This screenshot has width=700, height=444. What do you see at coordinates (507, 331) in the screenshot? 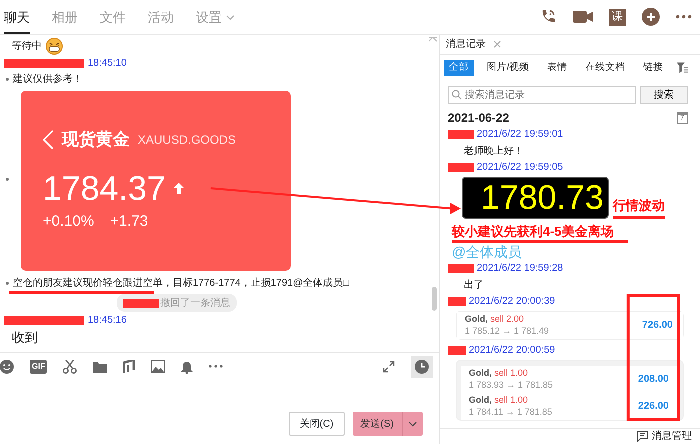
I see `trade-prices: 1 785.12 → 1 781.49` at bounding box center [507, 331].